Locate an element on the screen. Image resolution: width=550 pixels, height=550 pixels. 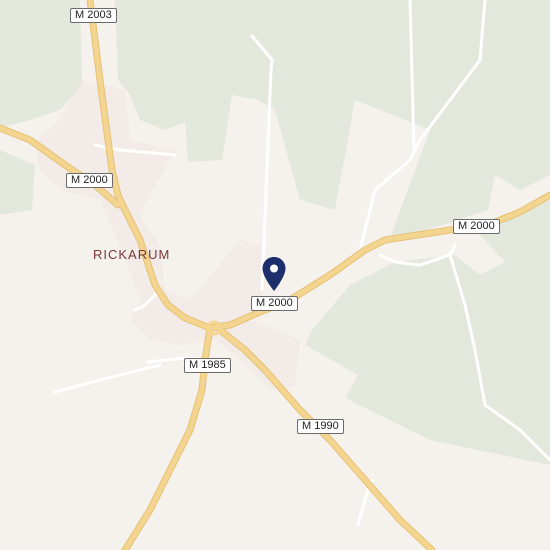
forest-area-west is located at coordinates (17, 182).